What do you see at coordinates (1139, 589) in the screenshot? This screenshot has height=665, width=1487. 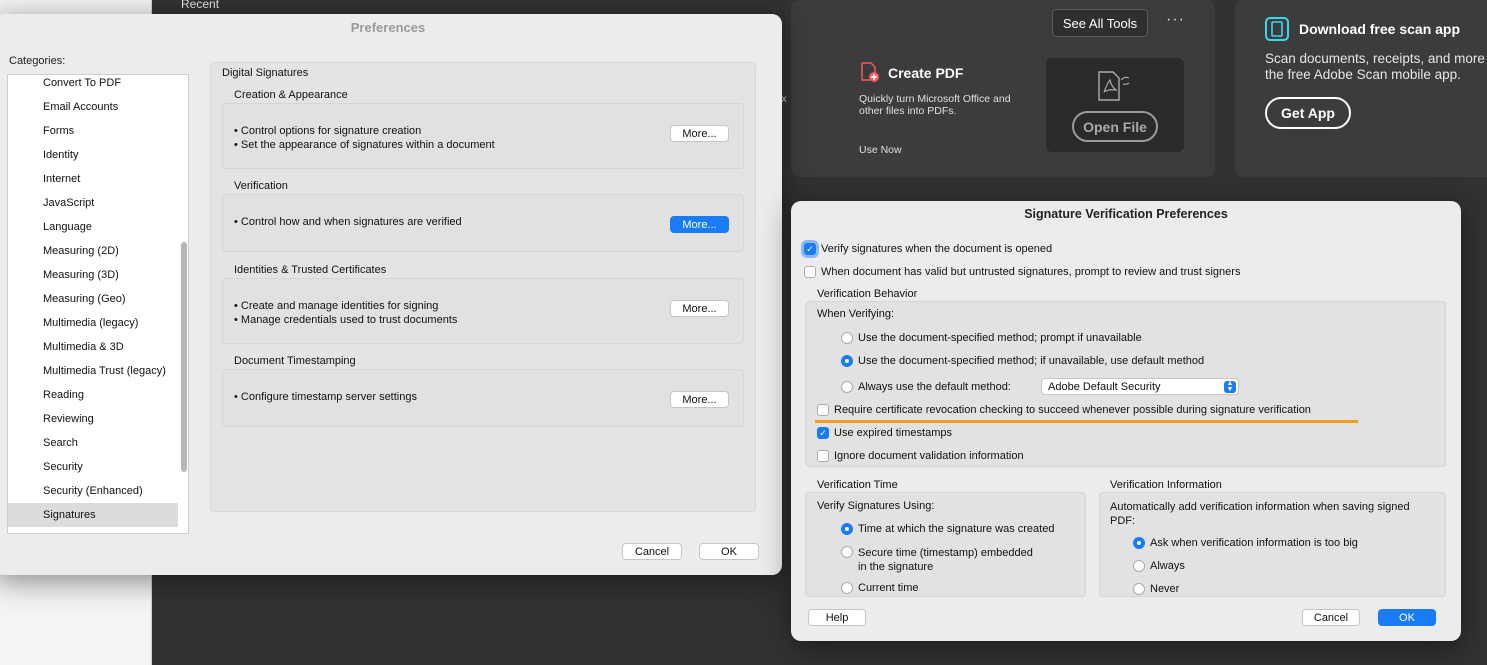 I see `radio-info-never` at bounding box center [1139, 589].